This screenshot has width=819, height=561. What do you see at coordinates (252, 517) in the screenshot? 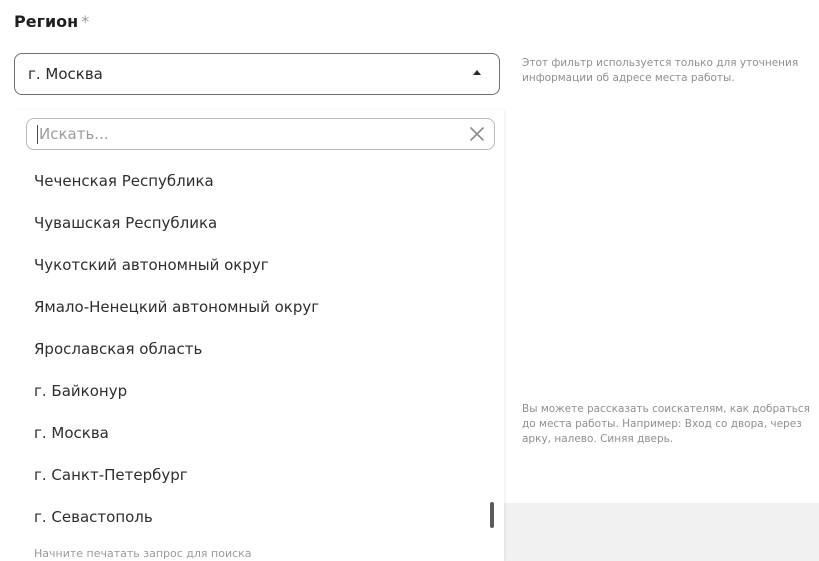
I see `option-sevastopol: г. Севастополь` at bounding box center [252, 517].